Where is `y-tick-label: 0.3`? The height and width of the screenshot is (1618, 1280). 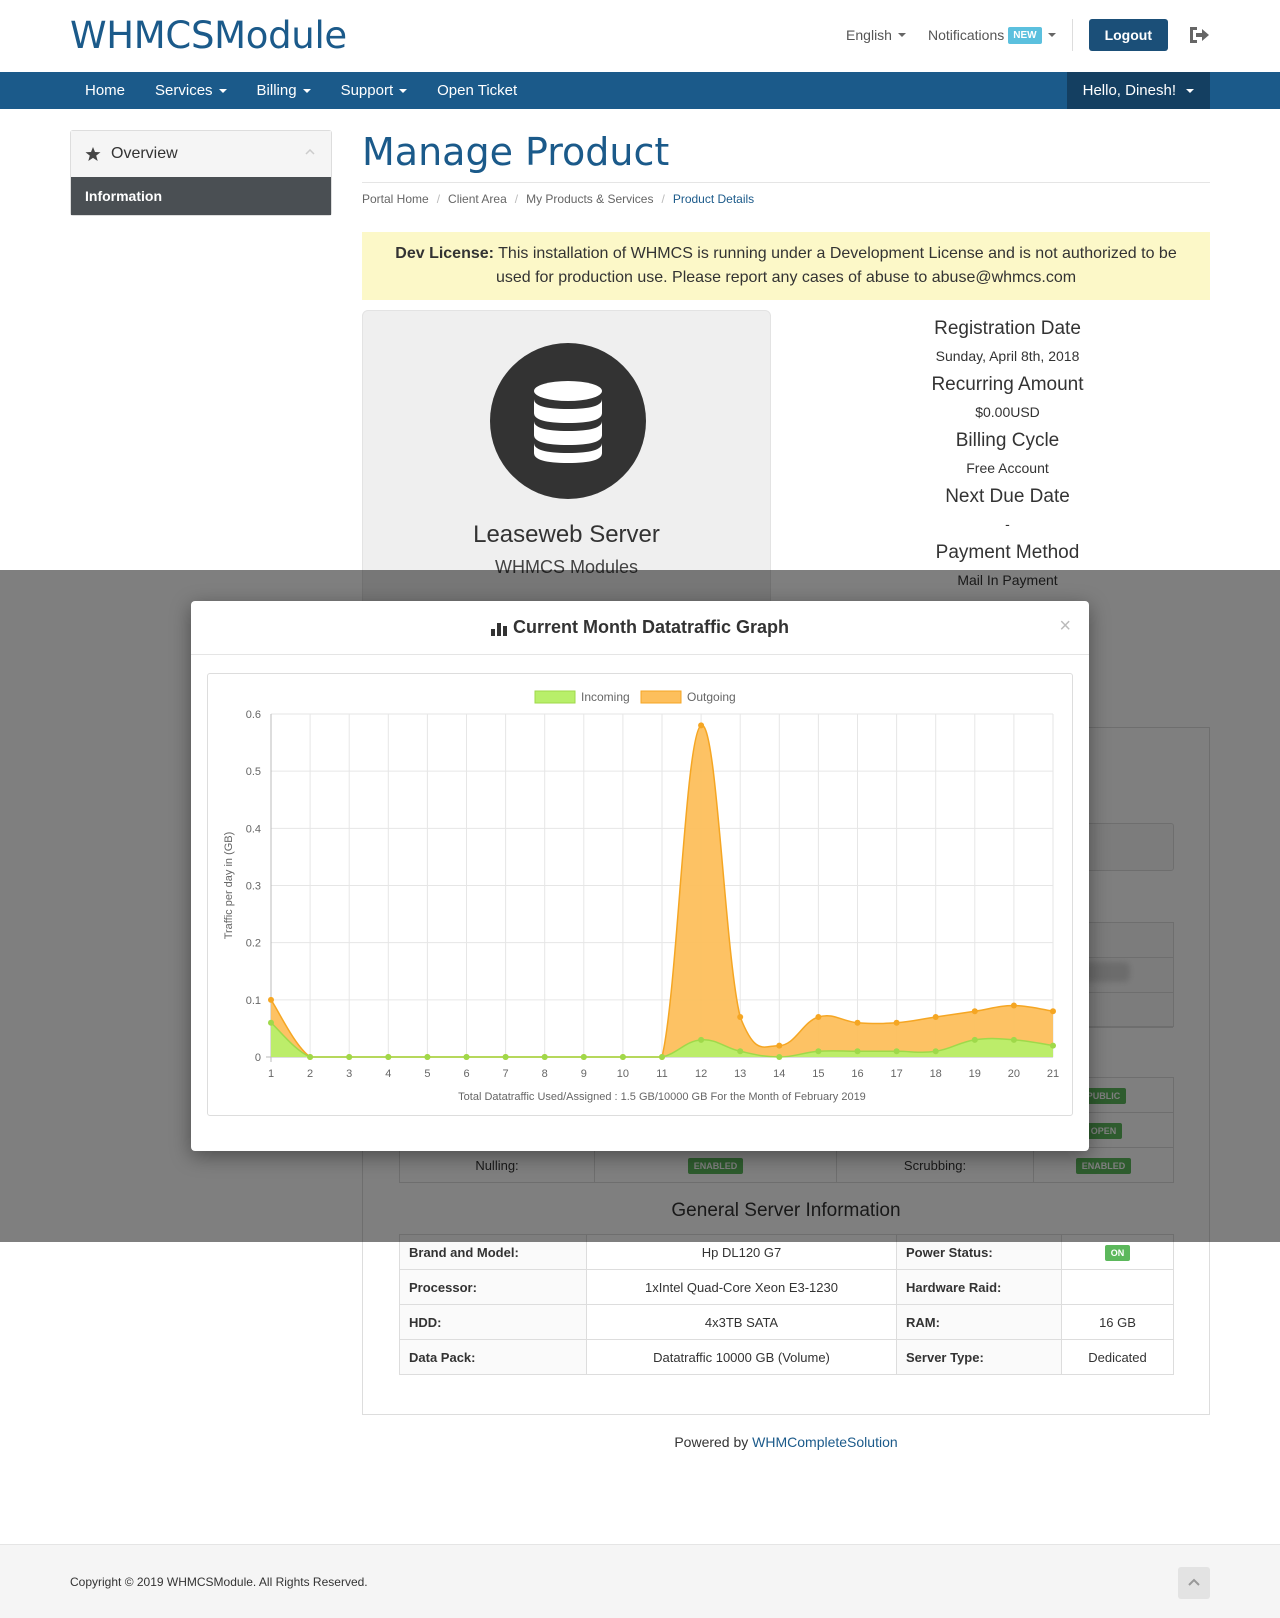 y-tick-label: 0.3 is located at coordinates (253, 887).